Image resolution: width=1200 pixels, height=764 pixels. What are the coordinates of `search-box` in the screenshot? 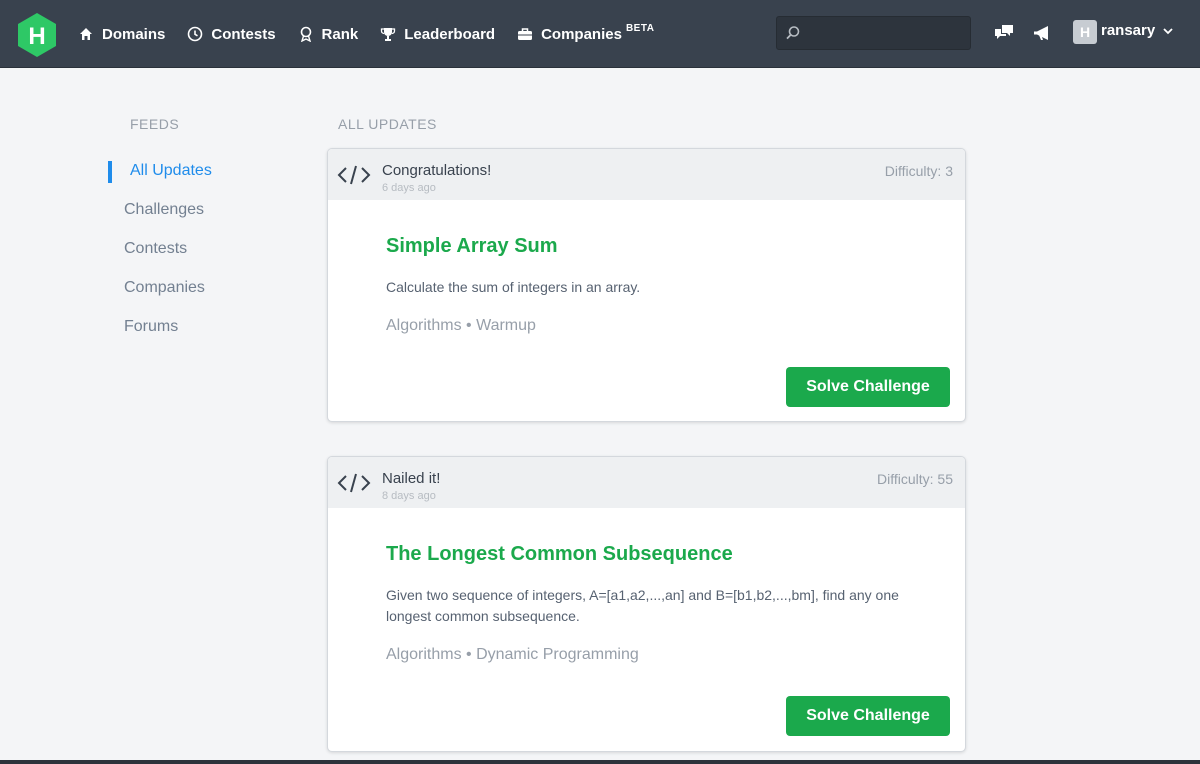 It's located at (873, 33).